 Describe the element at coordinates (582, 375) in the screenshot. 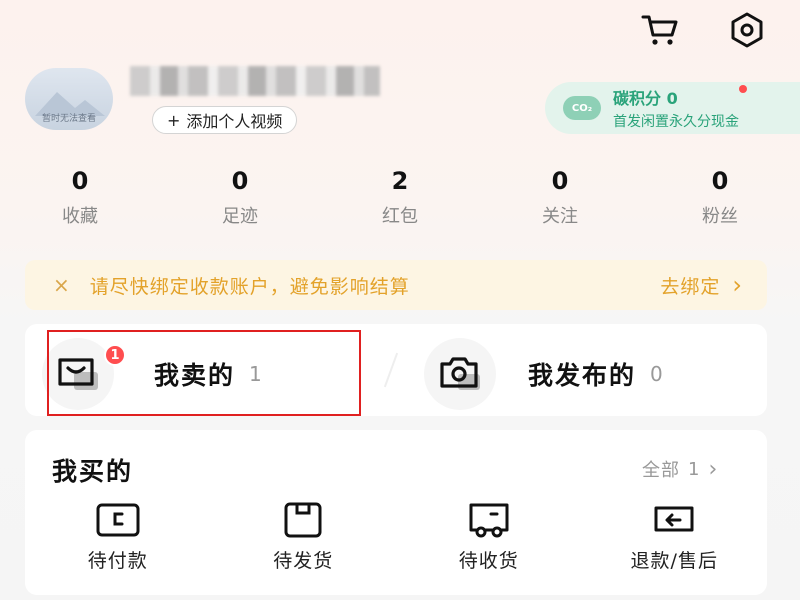

I see `my-published-label: 我发布的` at that location.